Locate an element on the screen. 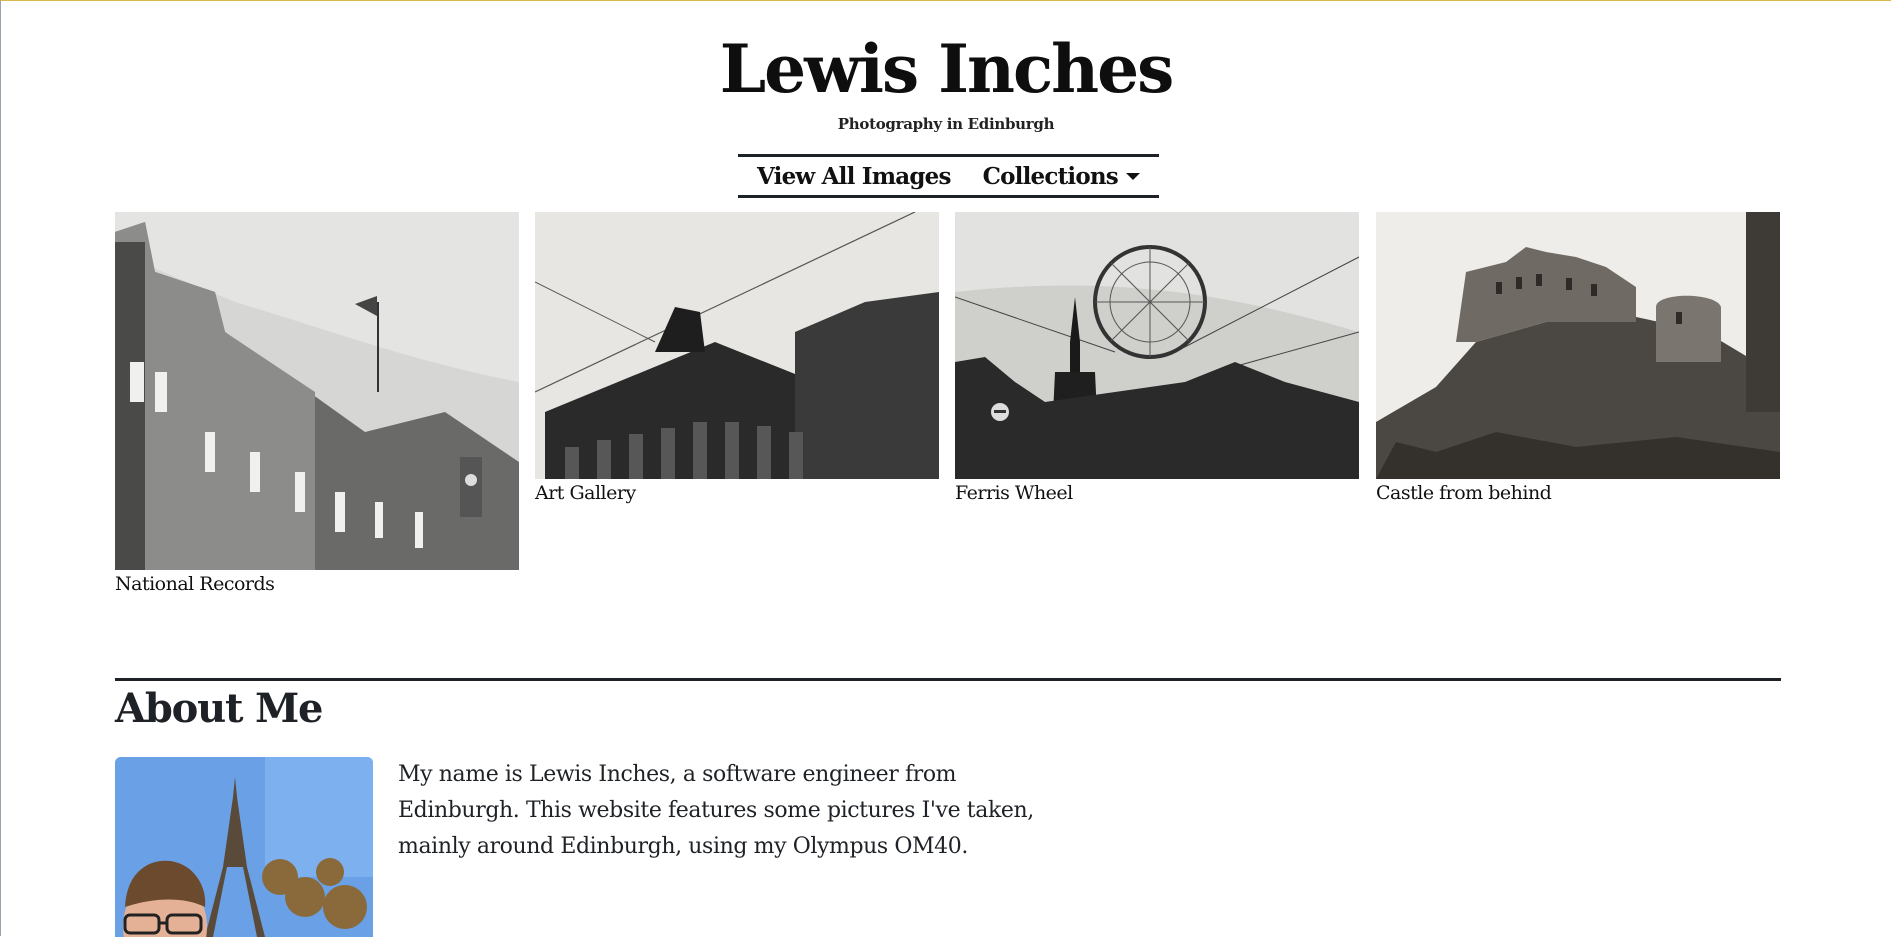 The image size is (1891, 937). photo-art-gallery is located at coordinates (737, 345).